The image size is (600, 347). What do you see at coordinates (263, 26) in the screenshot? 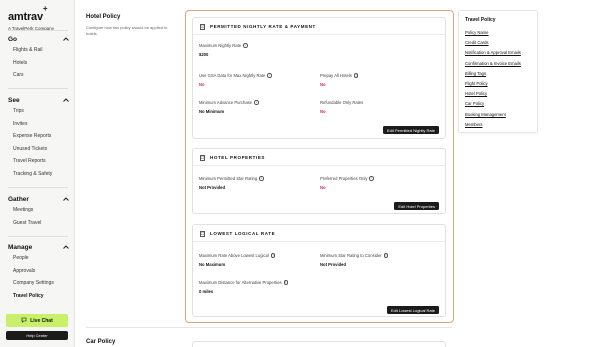
I see `card-title: PERMITTED NIGHTLY RATE & PAYMENT` at bounding box center [263, 26].